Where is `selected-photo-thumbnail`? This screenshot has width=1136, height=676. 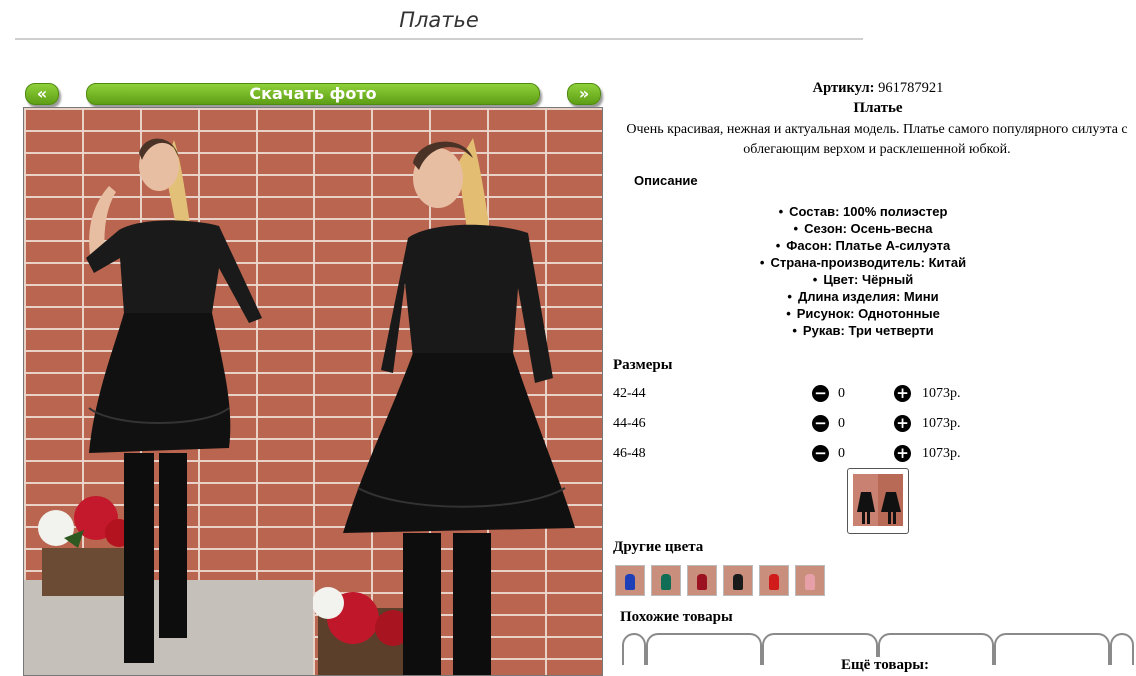 selected-photo-thumbnail is located at coordinates (878, 501).